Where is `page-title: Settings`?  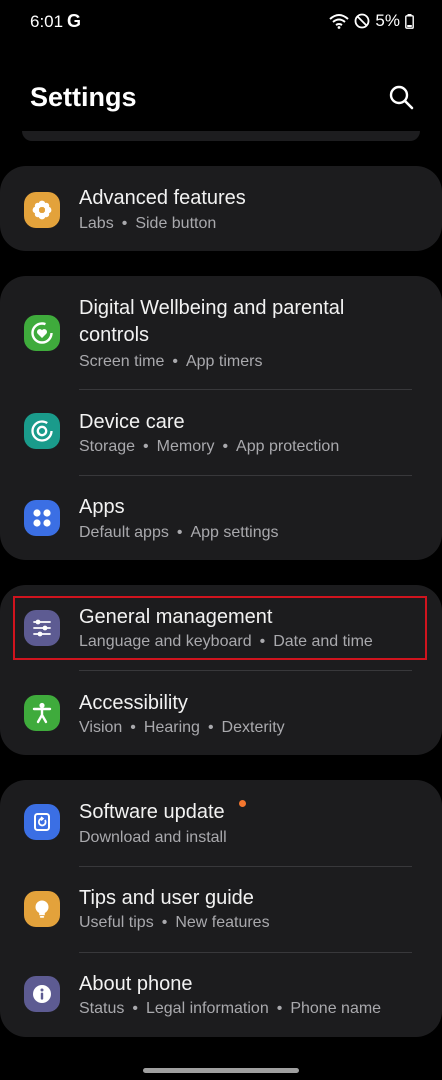 page-title: Settings is located at coordinates (83, 97).